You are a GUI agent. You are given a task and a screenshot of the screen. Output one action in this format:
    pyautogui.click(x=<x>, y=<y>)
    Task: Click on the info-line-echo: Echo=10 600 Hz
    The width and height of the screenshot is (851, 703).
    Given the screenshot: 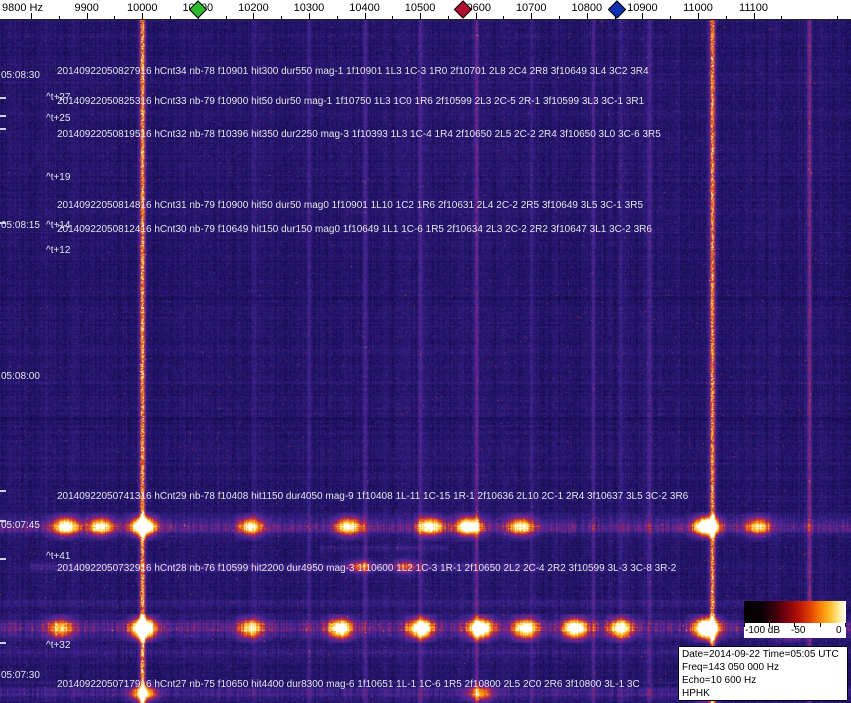 What is the action you would take?
    pyautogui.click(x=719, y=680)
    